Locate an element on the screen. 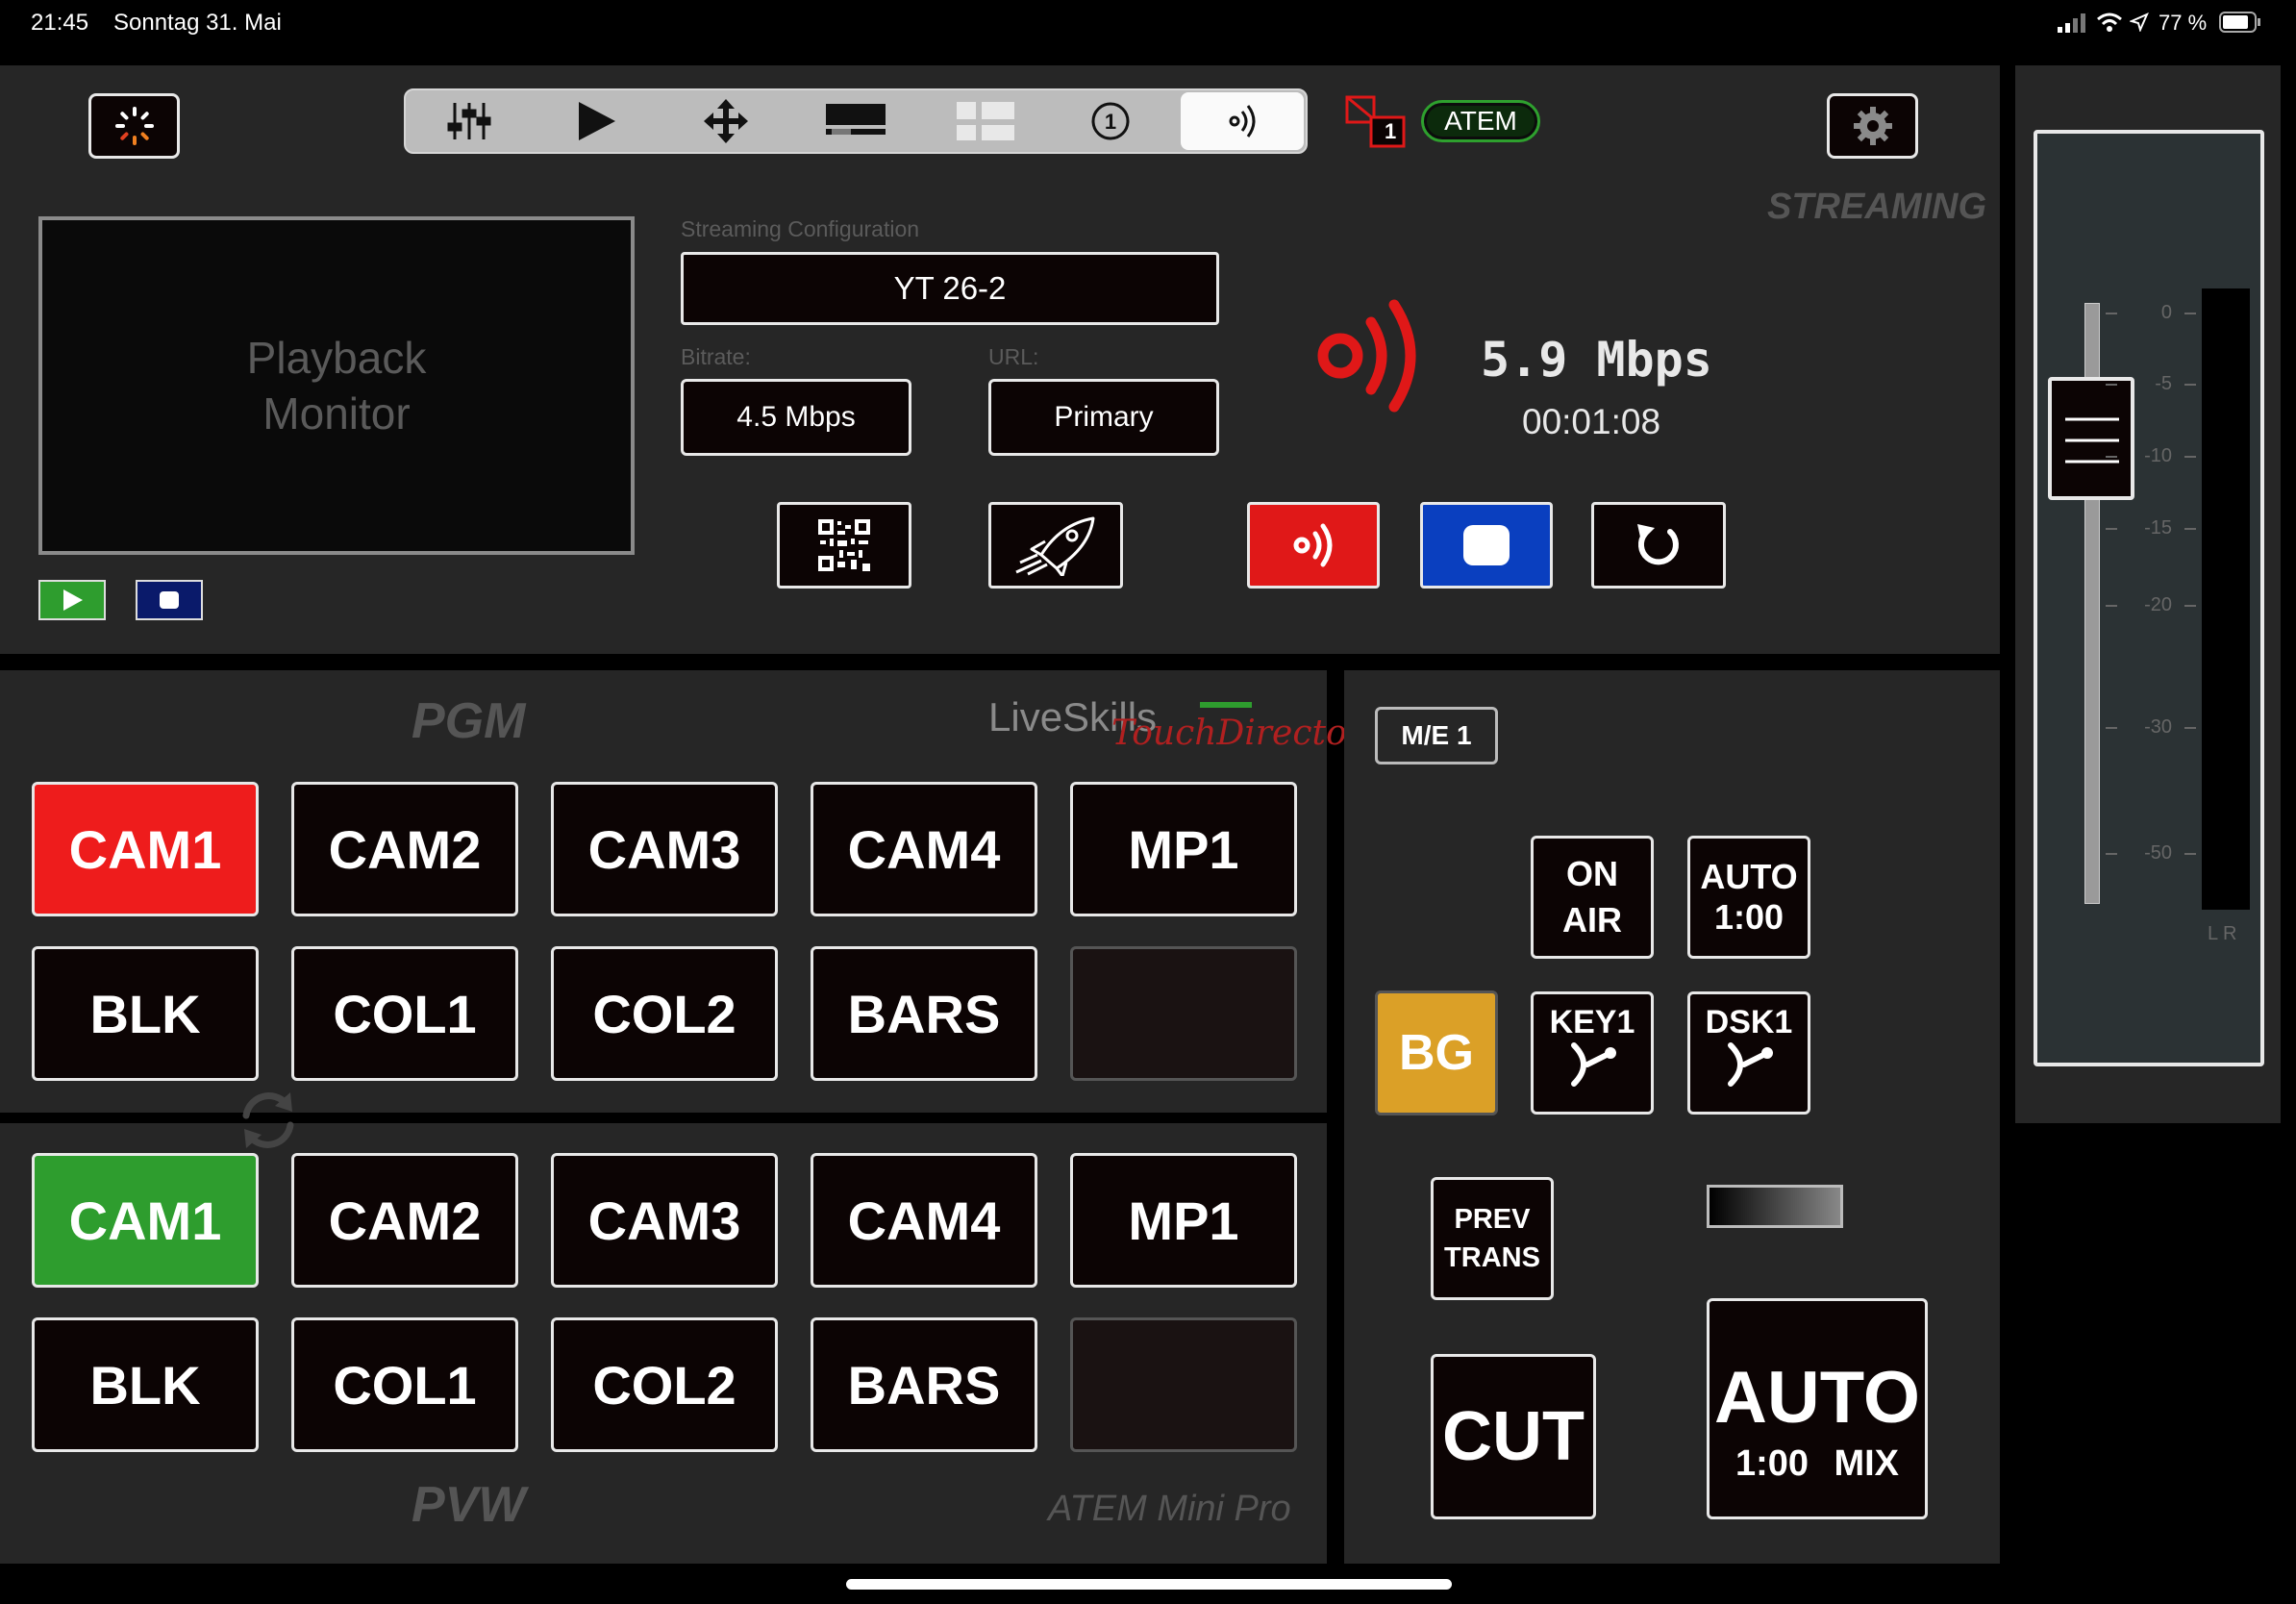  pgm-title: PGM is located at coordinates (469, 721).